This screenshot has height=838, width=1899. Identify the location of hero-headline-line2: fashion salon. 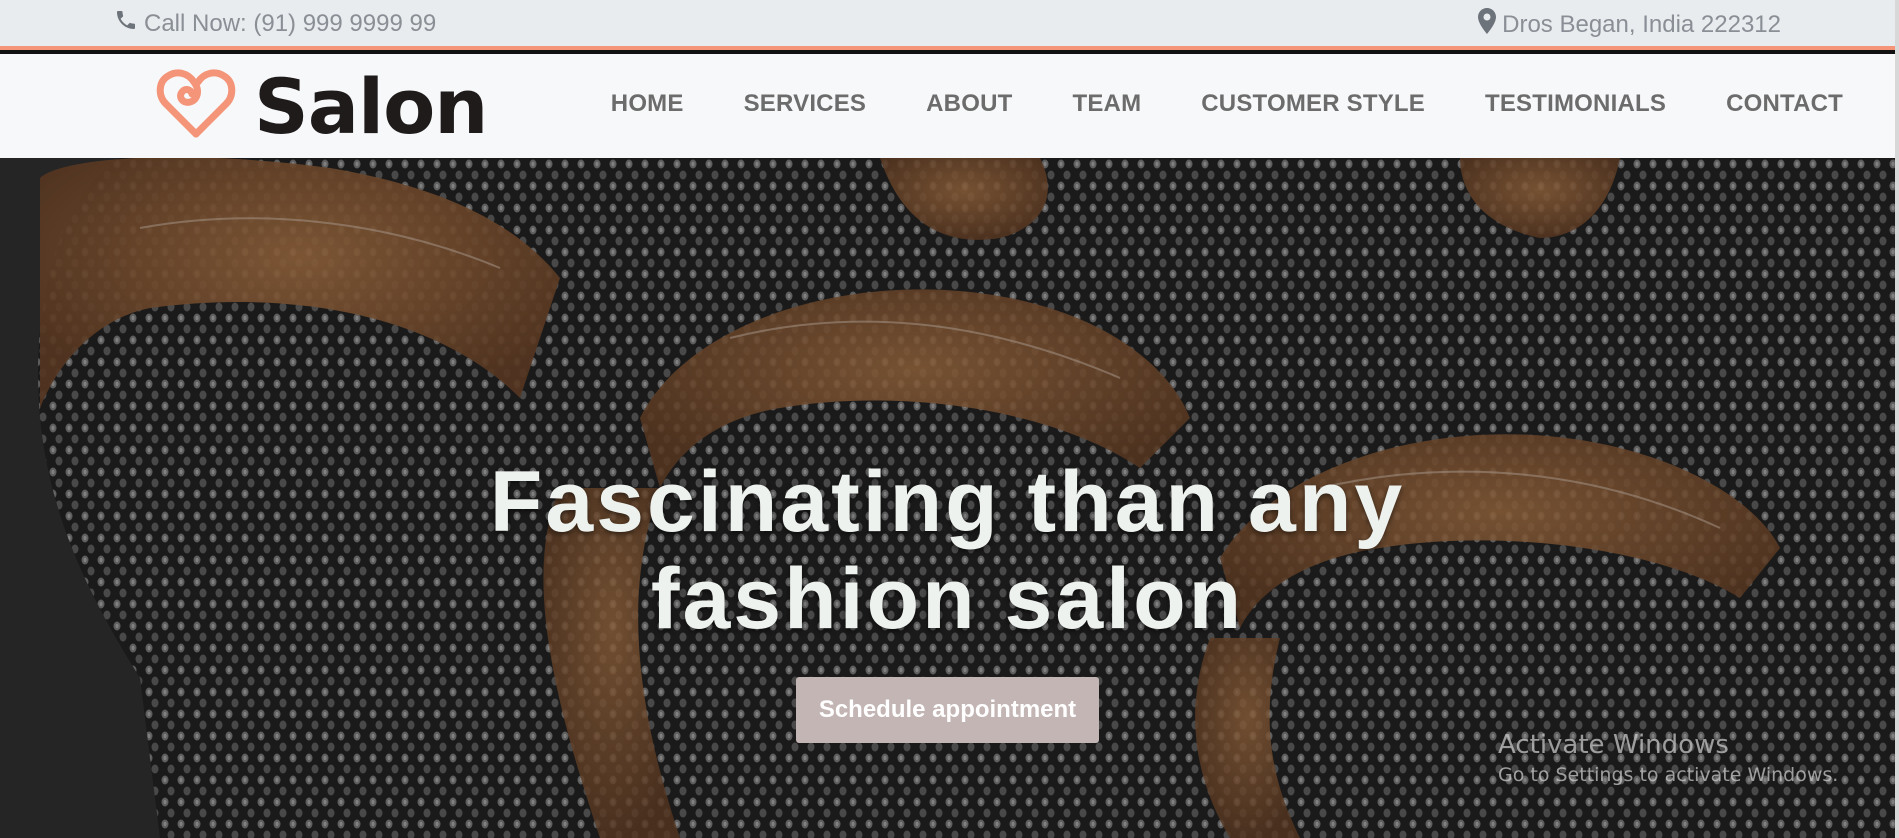
(947, 599).